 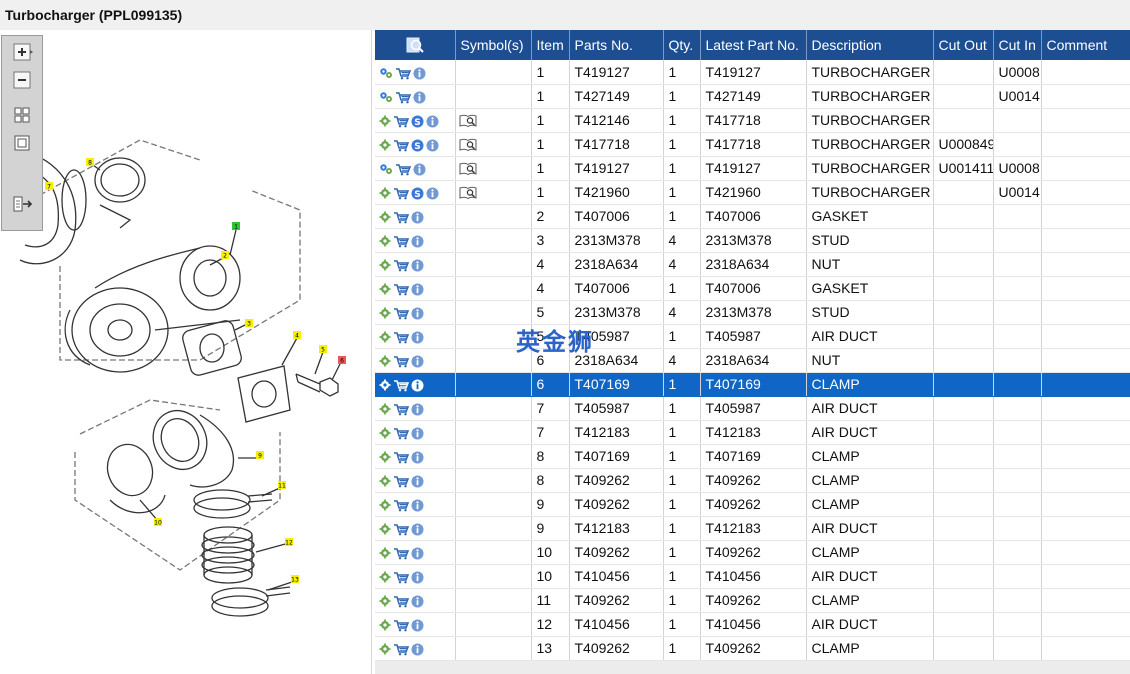 I want to click on column-header-cut-in: Cut In, so click(x=1017, y=45).